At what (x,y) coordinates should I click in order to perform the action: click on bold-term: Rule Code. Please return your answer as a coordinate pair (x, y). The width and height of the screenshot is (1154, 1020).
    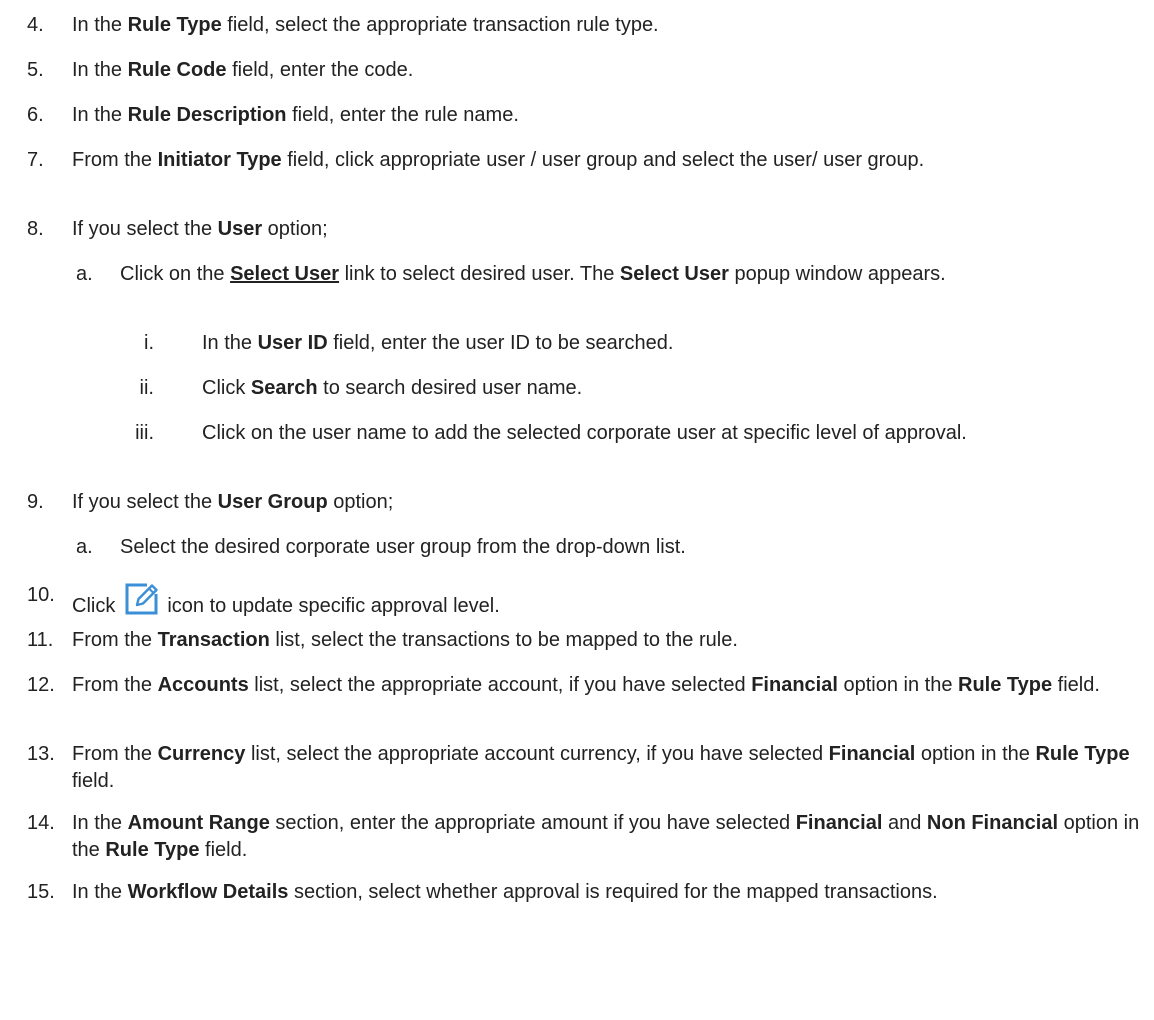
    Looking at the image, I should click on (177, 70).